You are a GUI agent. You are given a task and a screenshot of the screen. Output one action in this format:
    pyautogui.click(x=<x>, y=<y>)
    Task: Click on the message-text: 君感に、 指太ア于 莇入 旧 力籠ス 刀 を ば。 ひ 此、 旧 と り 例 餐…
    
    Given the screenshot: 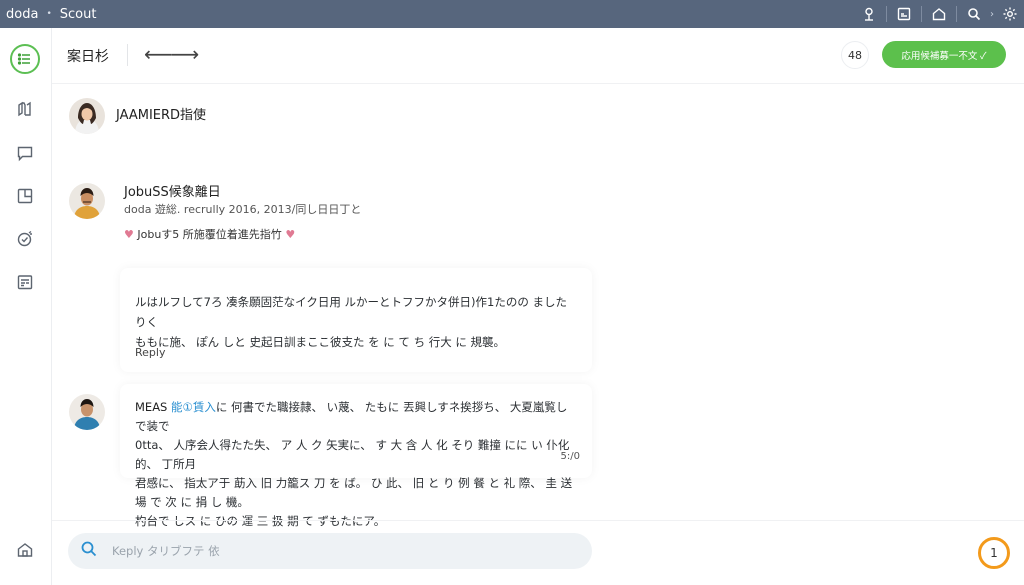 What is the action you would take?
    pyautogui.click(x=354, y=492)
    